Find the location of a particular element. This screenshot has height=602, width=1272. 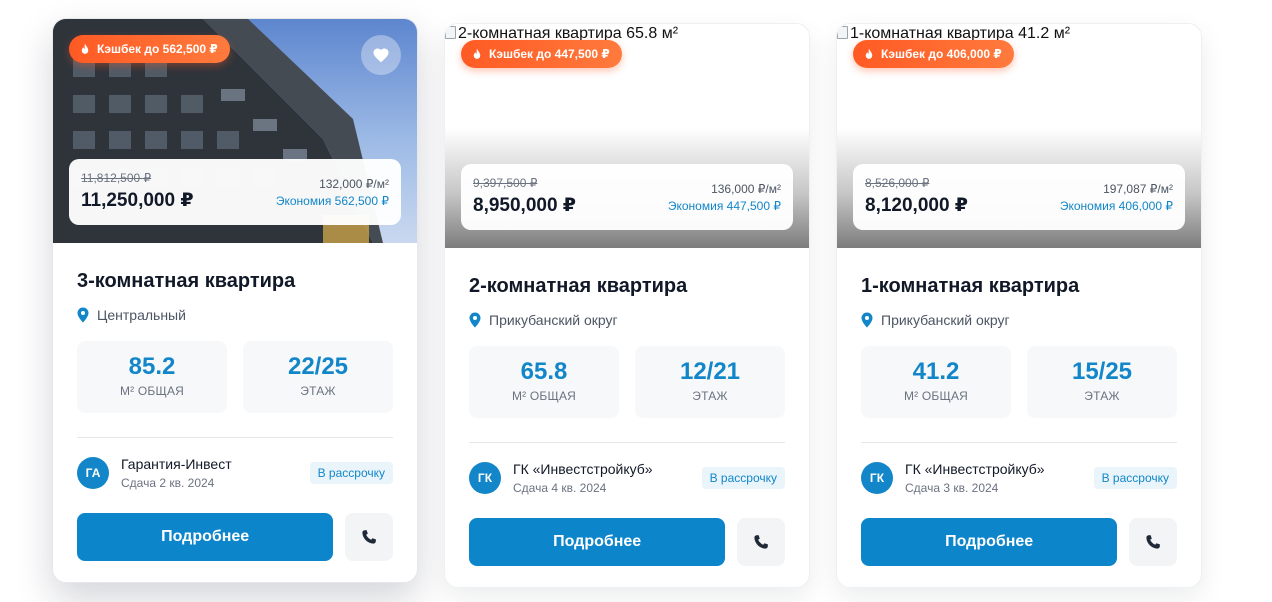

savings: Экономия 562,500 ₽ is located at coordinates (332, 201).